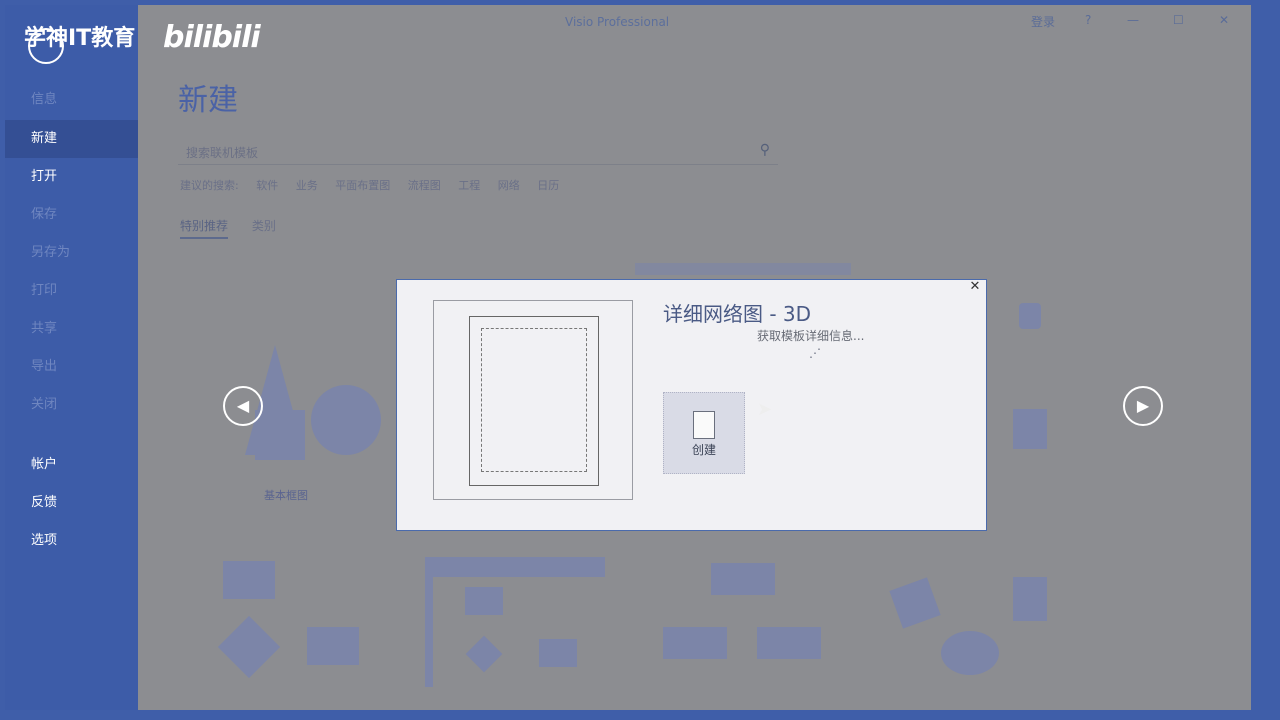  I want to click on tab-featured: 特别推荐, so click(204, 229).